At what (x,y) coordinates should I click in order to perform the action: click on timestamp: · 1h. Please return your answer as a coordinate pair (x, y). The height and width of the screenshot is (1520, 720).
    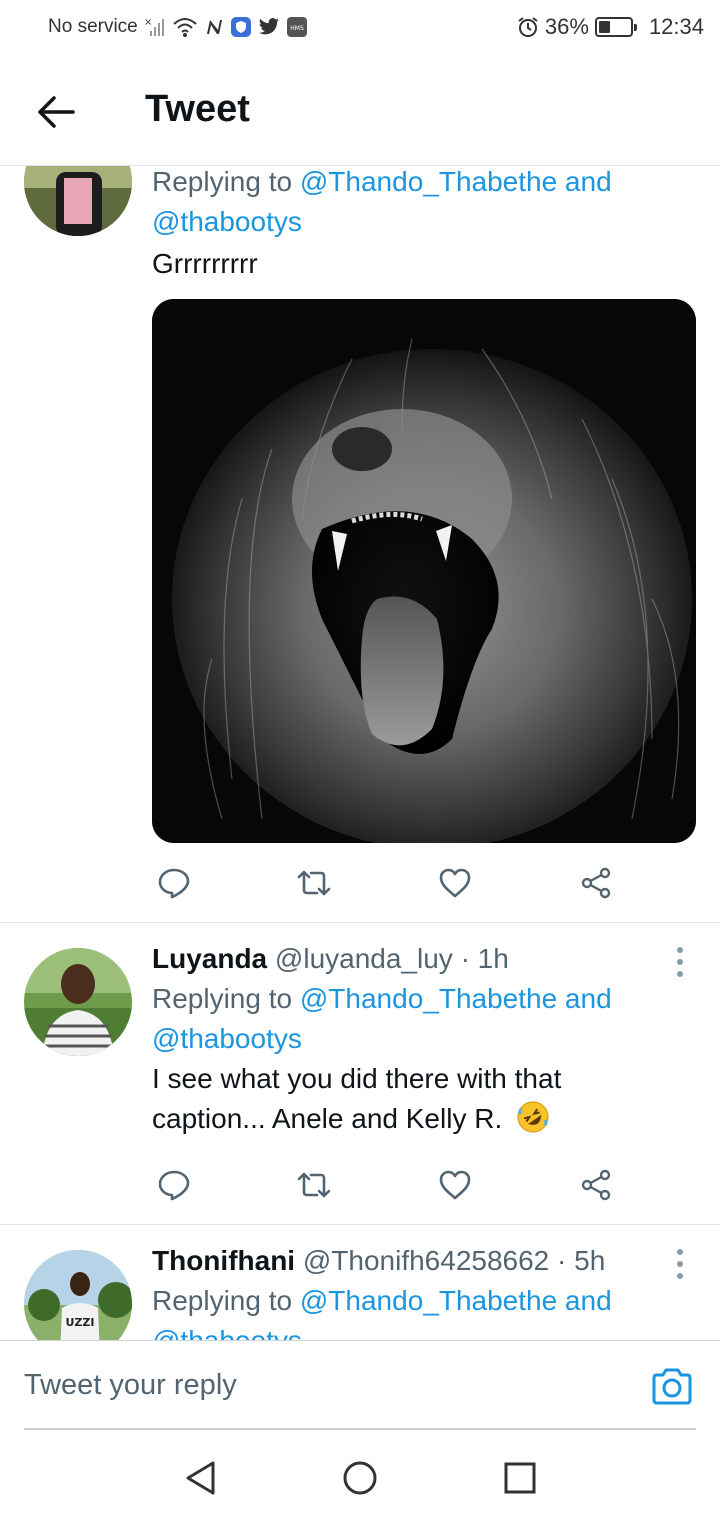
    Looking at the image, I should click on (484, 958).